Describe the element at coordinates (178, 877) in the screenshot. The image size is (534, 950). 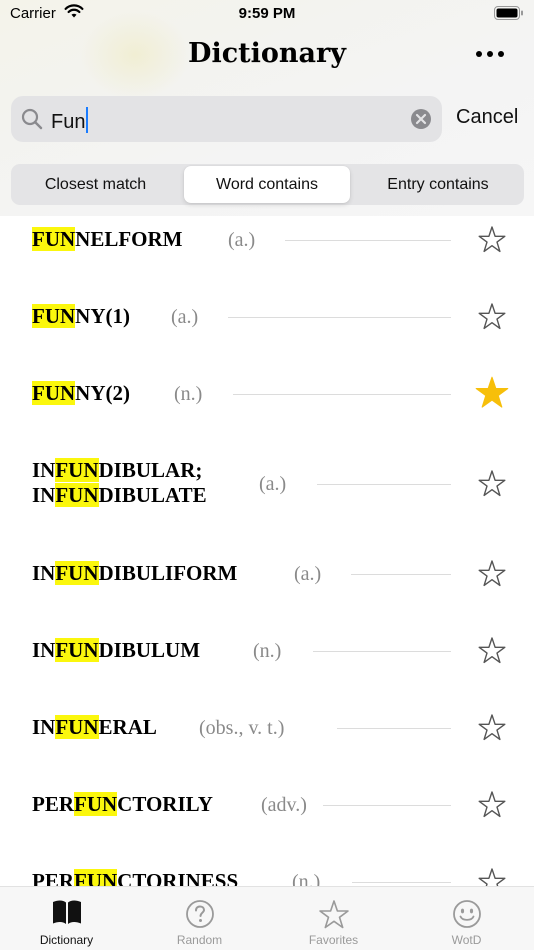
I see `word-suffix: CTORINESS` at that location.